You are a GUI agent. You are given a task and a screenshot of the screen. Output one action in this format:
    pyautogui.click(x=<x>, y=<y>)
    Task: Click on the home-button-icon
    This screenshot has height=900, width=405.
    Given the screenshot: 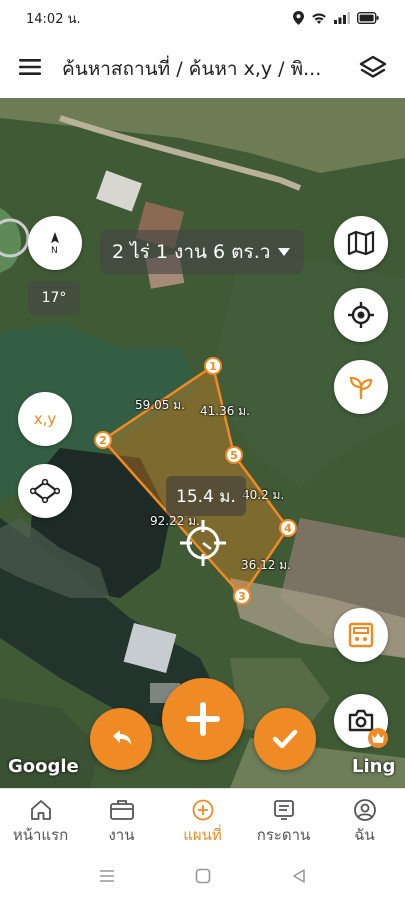 What is the action you would take?
    pyautogui.click(x=203, y=876)
    